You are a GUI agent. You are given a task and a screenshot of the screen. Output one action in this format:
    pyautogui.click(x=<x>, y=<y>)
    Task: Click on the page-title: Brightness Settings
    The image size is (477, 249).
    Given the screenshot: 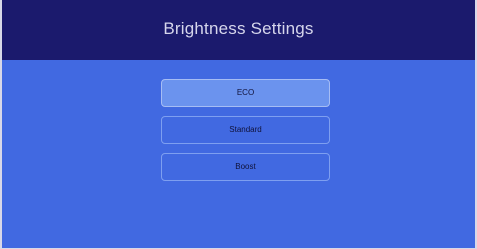 What is the action you would take?
    pyautogui.click(x=238, y=28)
    